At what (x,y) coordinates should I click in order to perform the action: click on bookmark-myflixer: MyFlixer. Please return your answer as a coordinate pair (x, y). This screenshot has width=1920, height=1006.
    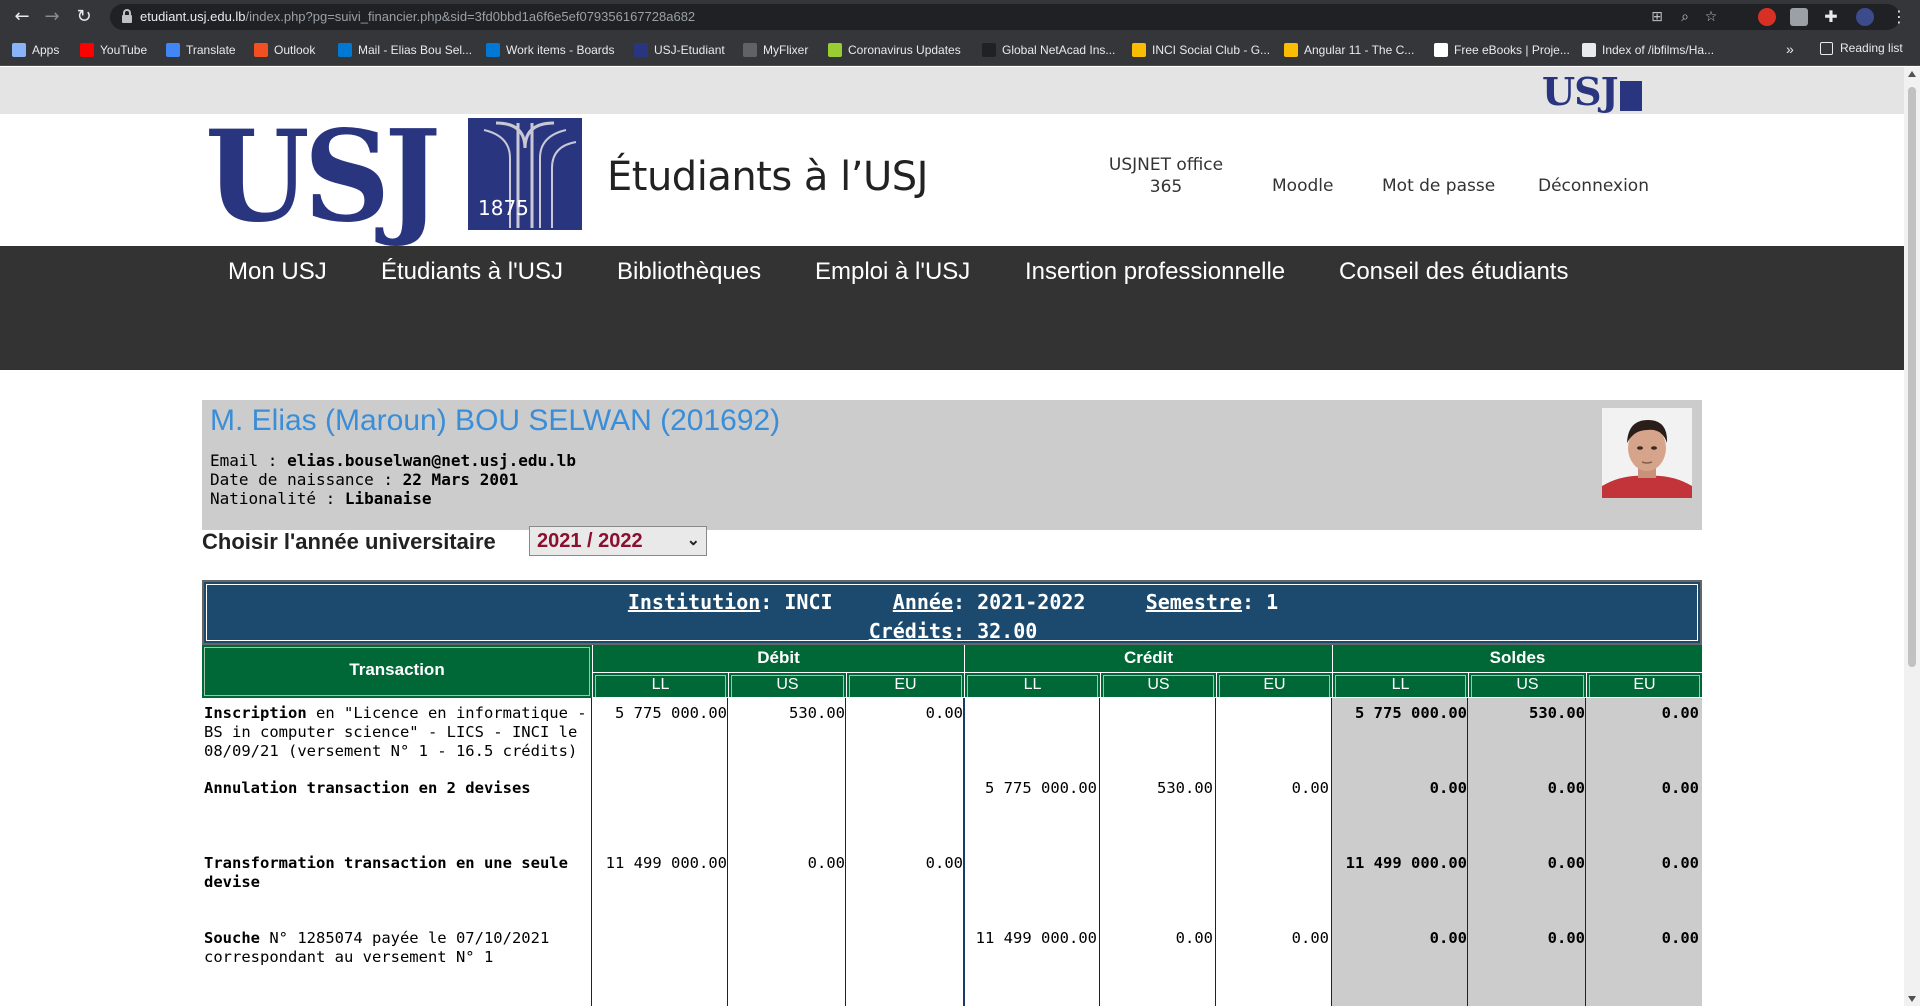
    Looking at the image, I should click on (775, 50).